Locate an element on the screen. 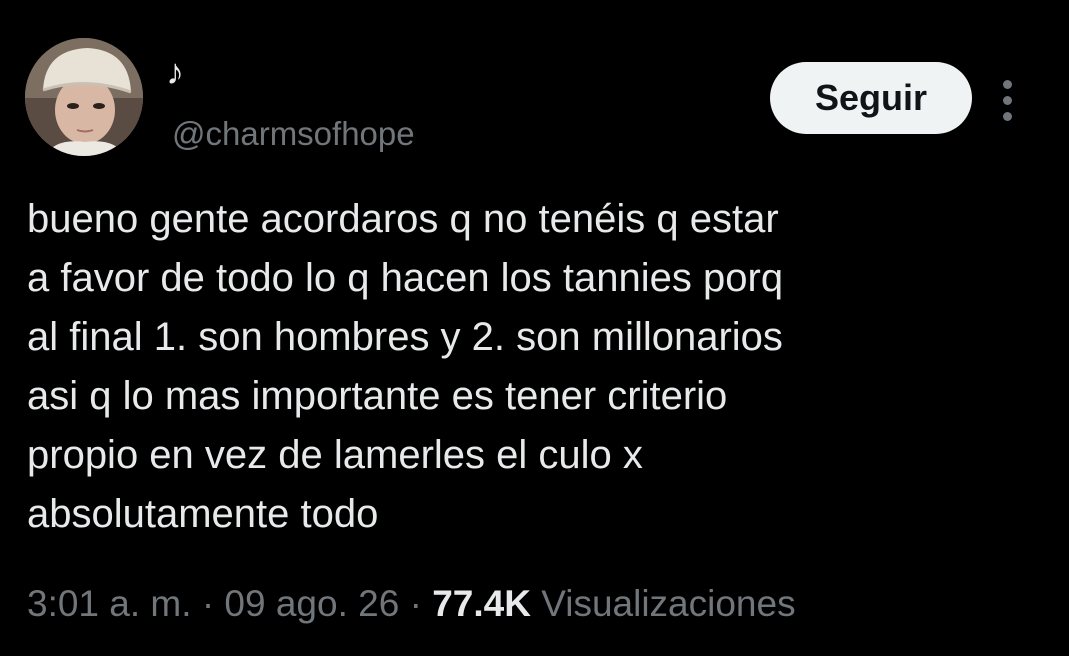 This screenshot has height=656, width=1069. display-name: ♪ is located at coordinates (175, 72).